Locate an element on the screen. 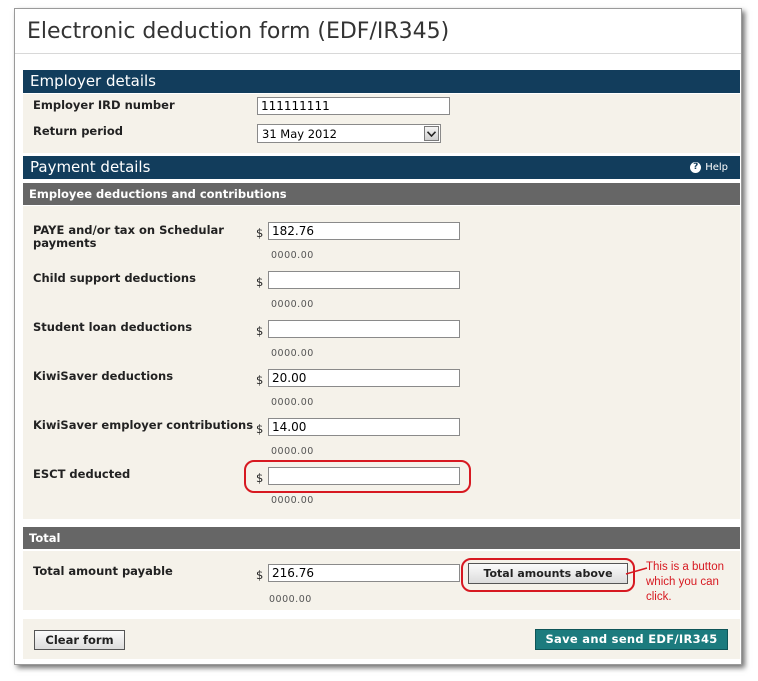  help-label: Help is located at coordinates (716, 167).